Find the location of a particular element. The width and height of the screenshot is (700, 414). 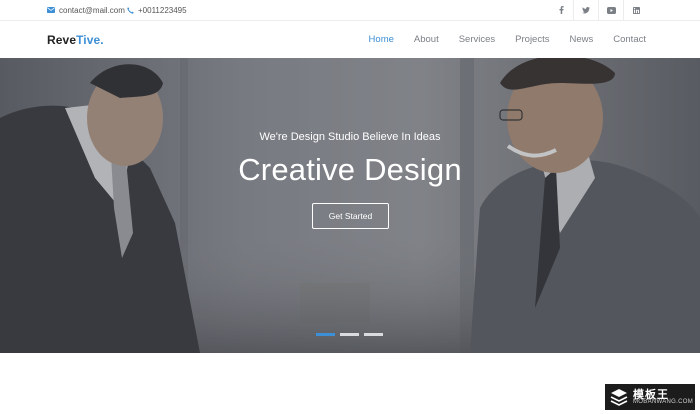

hero-subtitle: We're Design Studio Believe In Ideas is located at coordinates (350, 137).